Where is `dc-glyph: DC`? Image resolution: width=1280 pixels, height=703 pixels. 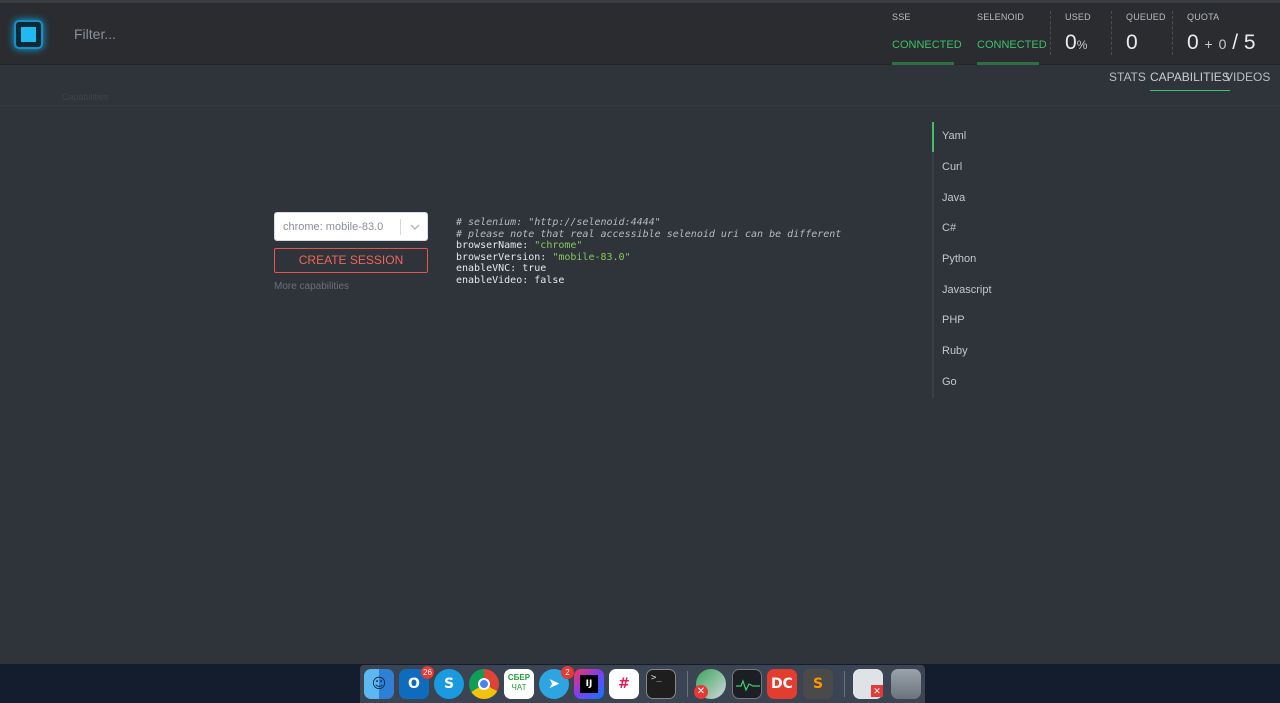
dc-glyph: DC is located at coordinates (782, 684).